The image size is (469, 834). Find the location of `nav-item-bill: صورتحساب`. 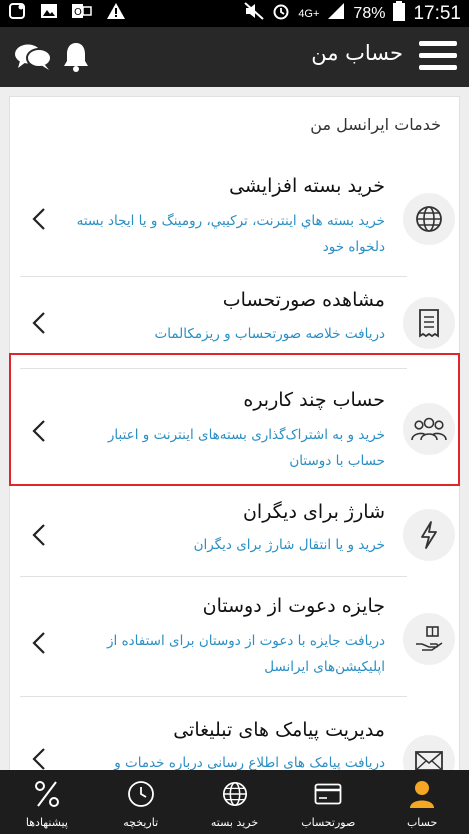

nav-item-bill: صورتحساب is located at coordinates (328, 802).